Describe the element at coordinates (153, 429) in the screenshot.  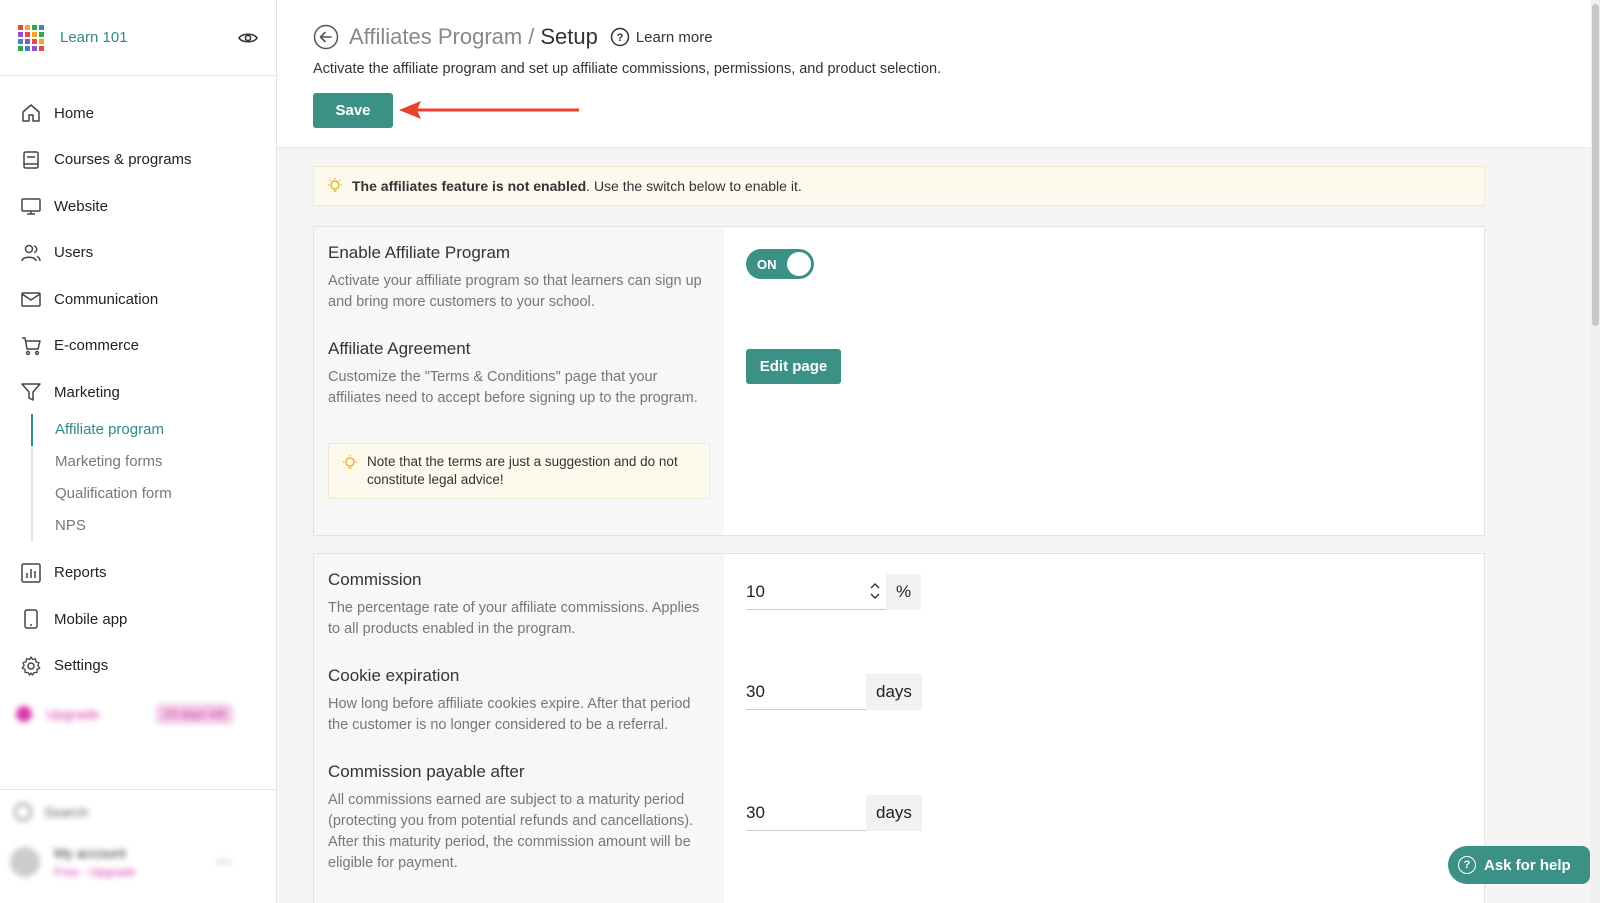
I see `sub-item-affiliate-program: Affiliate program` at that location.